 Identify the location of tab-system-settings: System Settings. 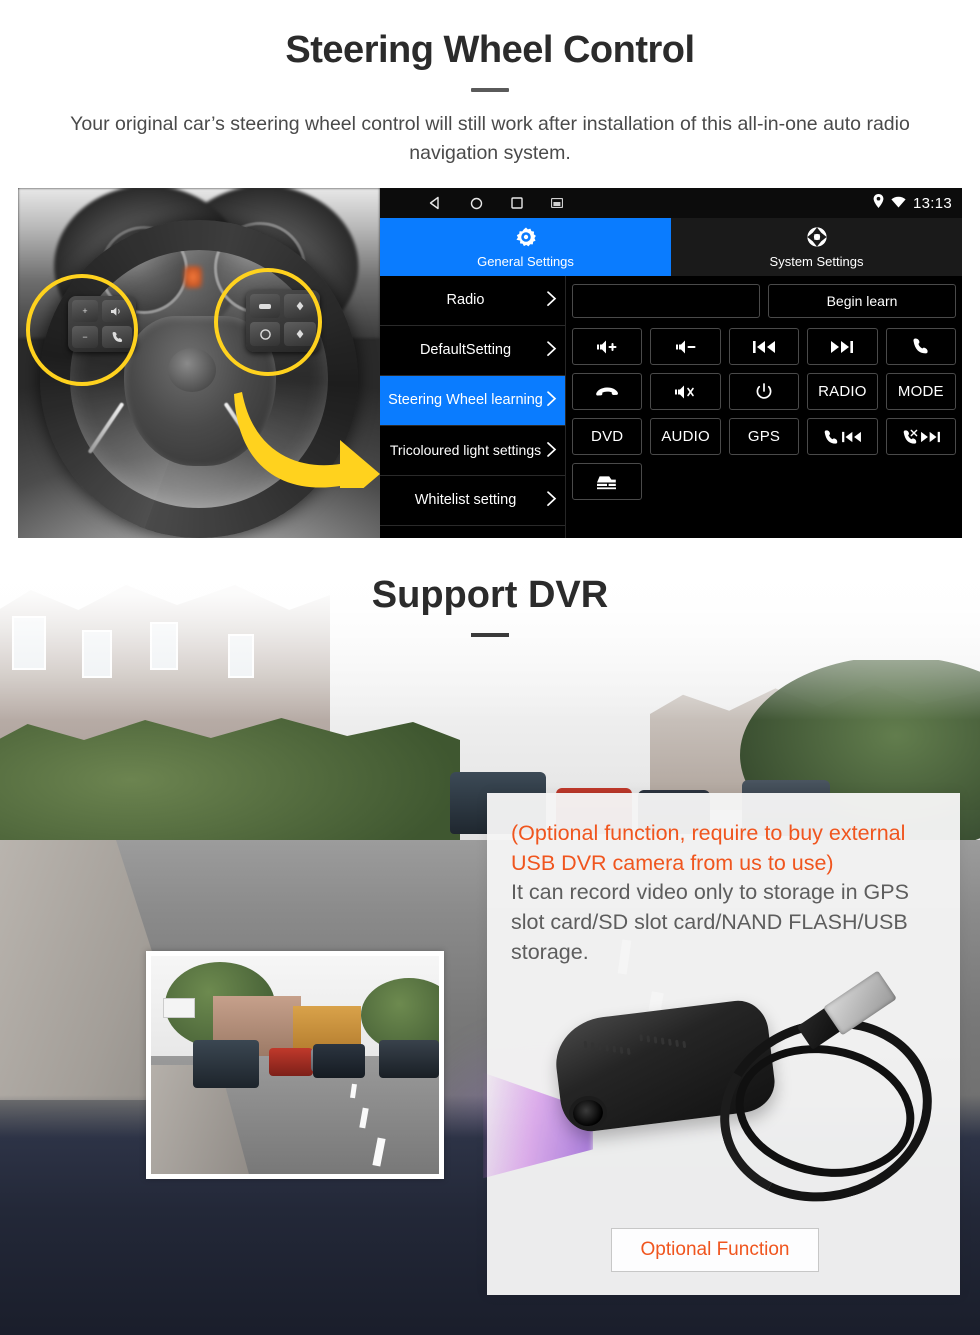
(816, 247).